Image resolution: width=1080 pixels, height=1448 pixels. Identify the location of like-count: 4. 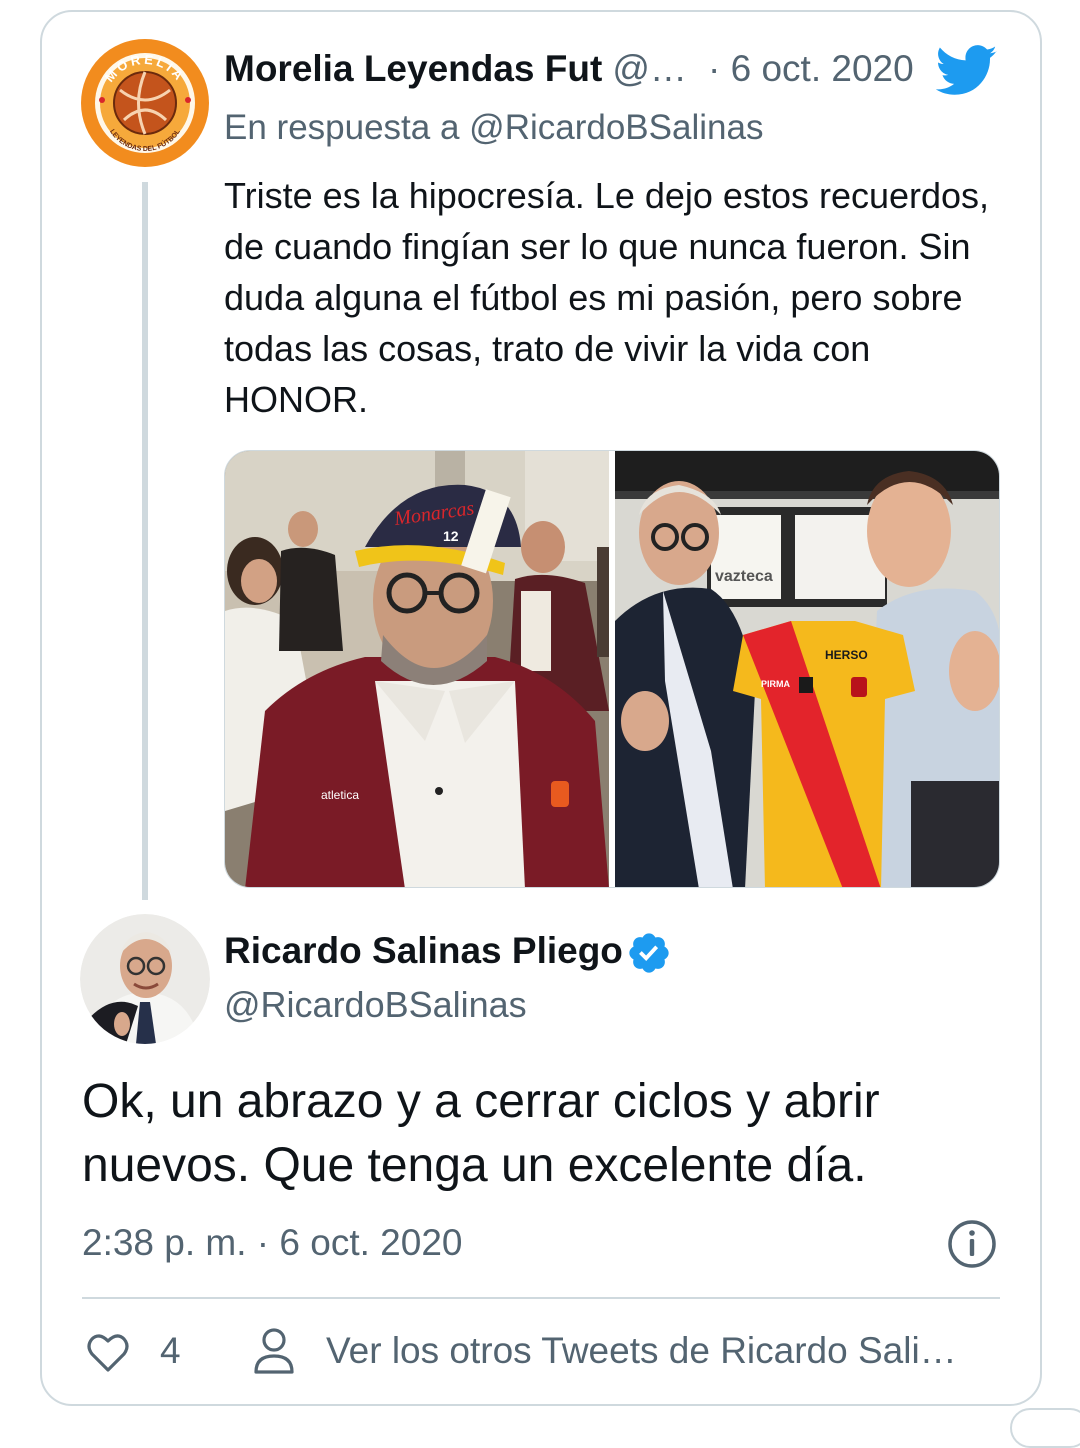
(170, 1351).